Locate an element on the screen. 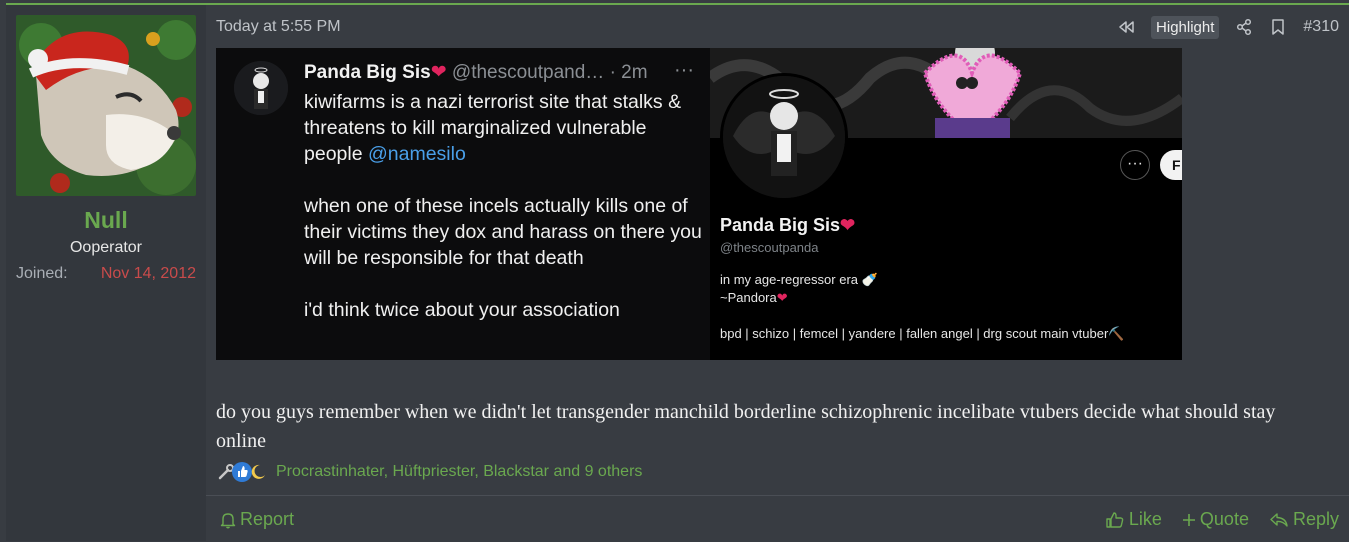 Image resolution: width=1349 pixels, height=542 pixels. rewind-icon is located at coordinates (1126, 27).